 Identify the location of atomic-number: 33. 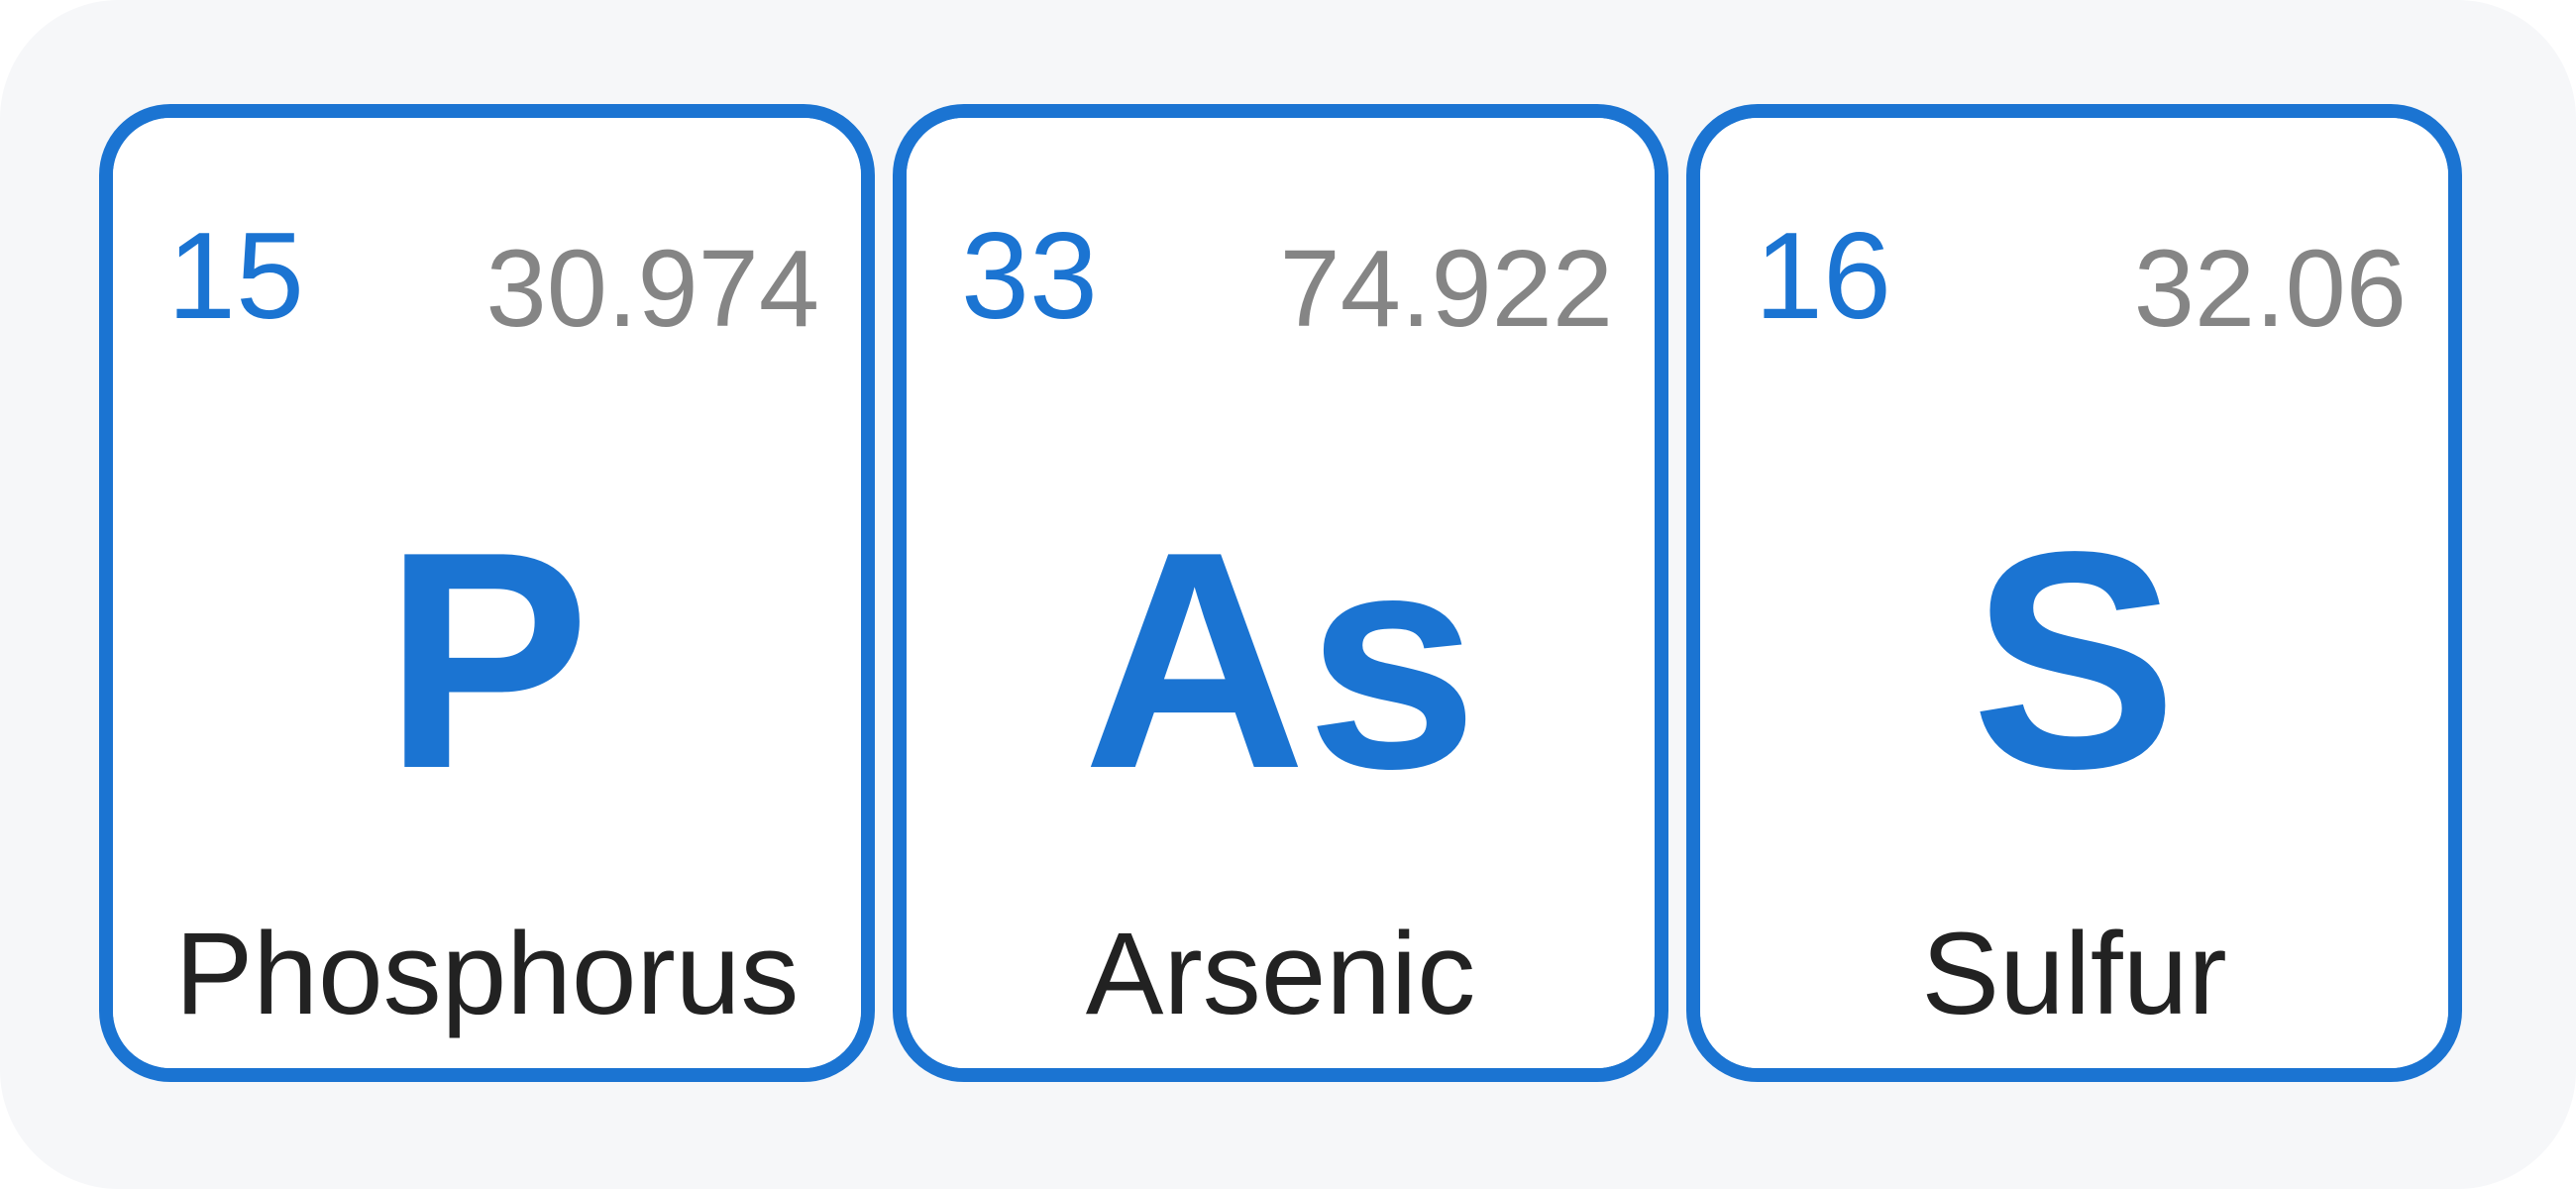
(1029, 276).